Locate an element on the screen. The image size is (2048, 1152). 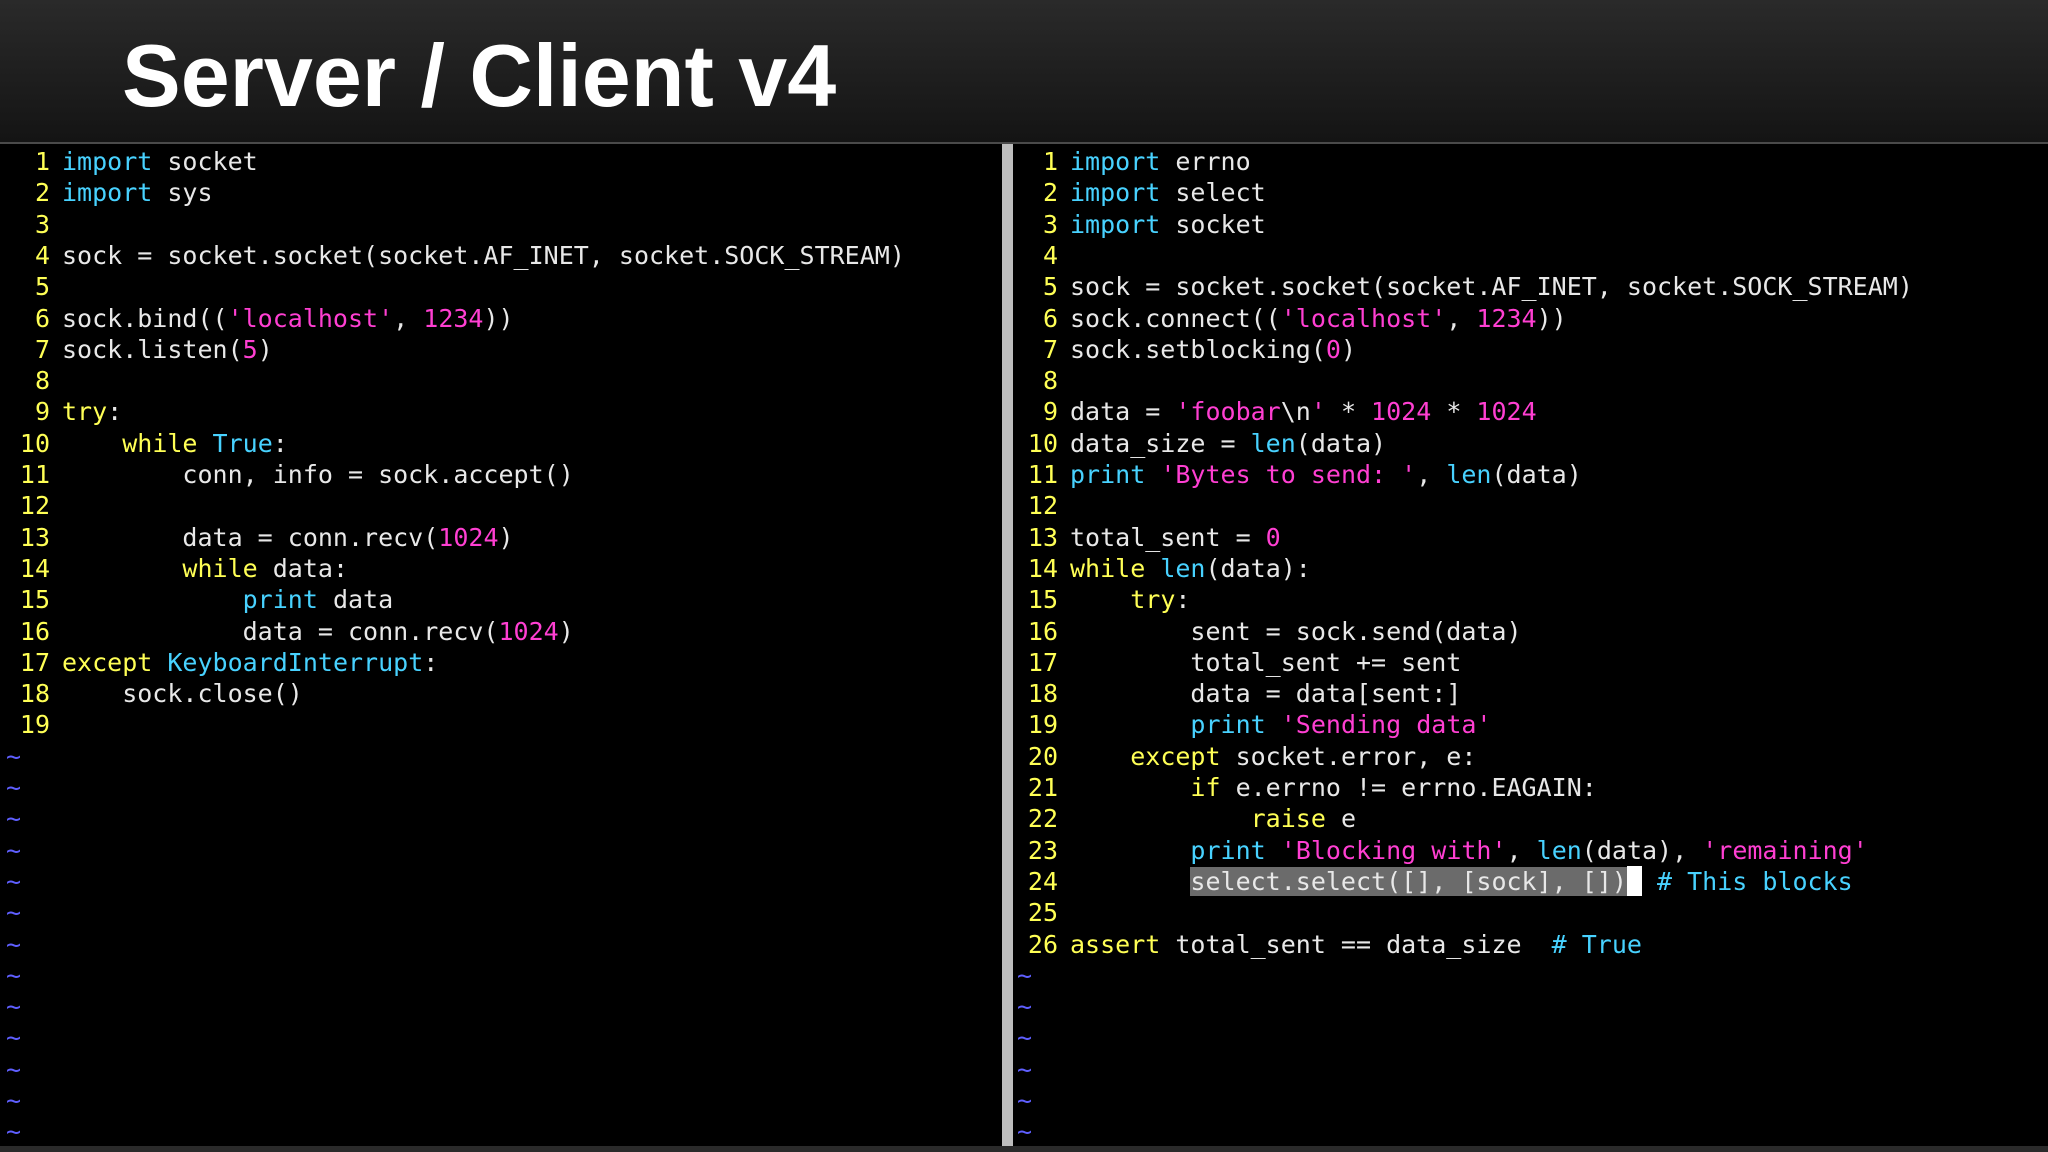
code-line: 10 while True: is located at coordinates (144, 443).